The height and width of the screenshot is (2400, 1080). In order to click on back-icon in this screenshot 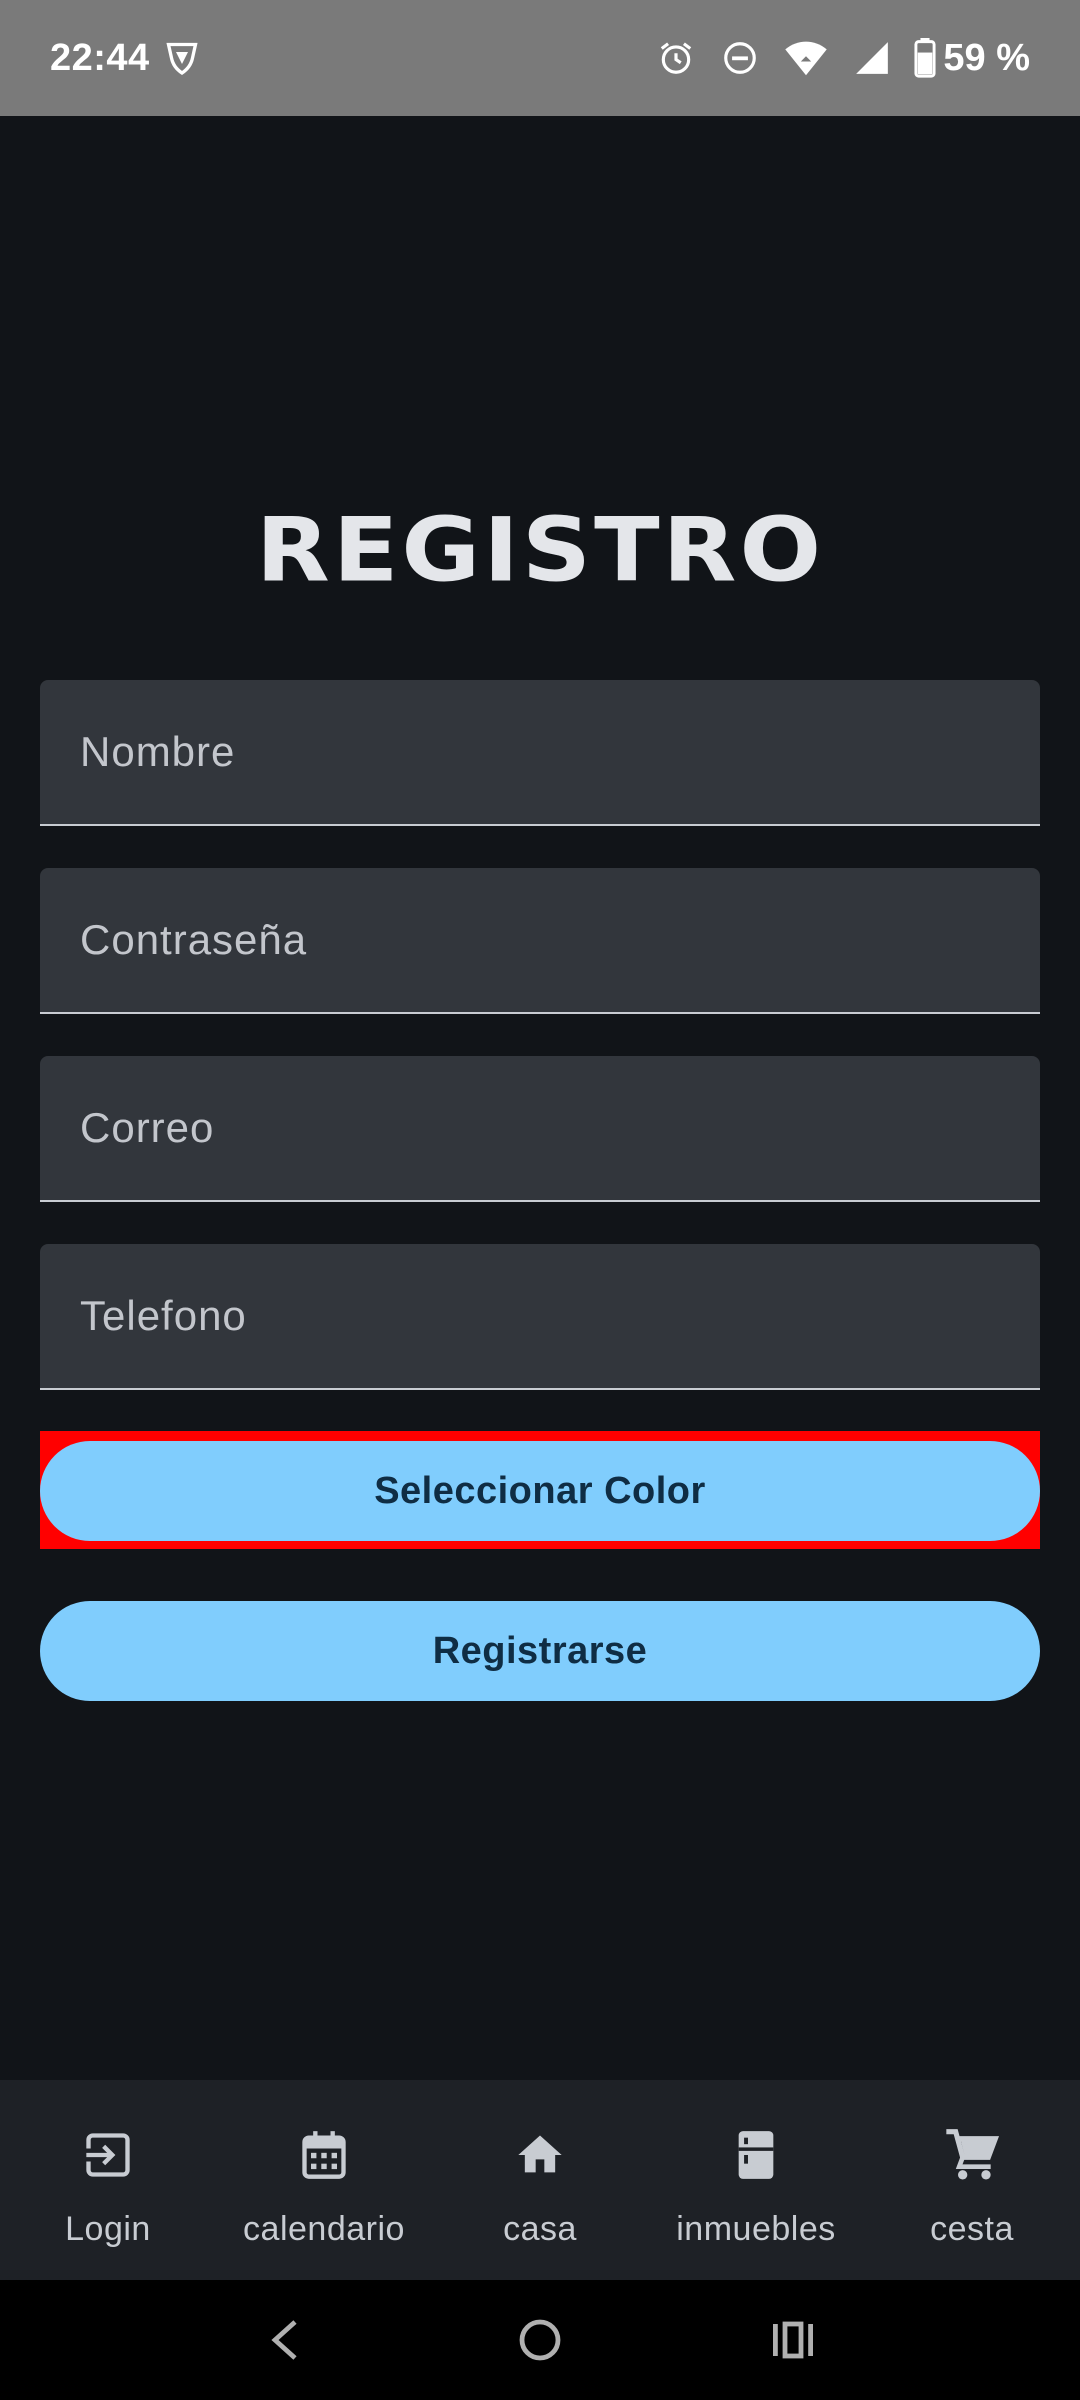, I will do `click(284, 2340)`.